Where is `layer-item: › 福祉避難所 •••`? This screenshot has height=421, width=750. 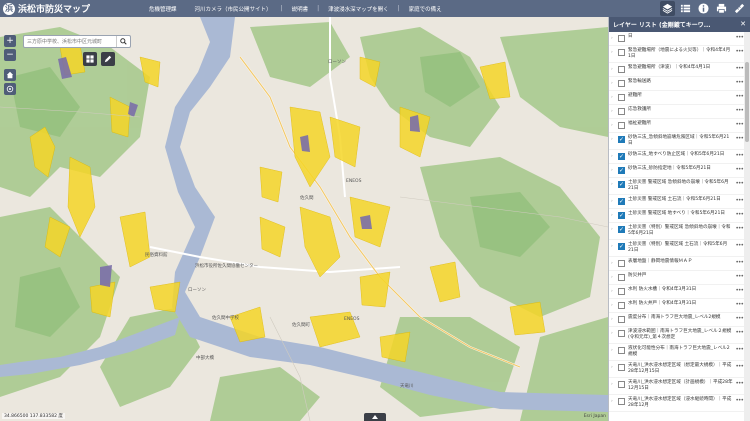
layer-item: › 福祉避難所 ••• is located at coordinates (677, 126).